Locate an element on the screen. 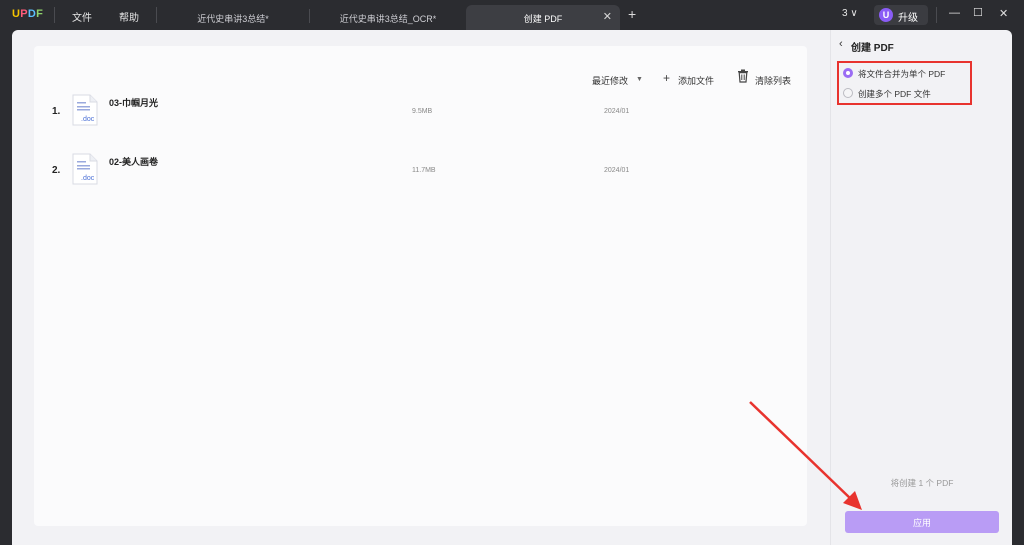 Image resolution: width=1024 pixels, height=545 pixels. trash-icon is located at coordinates (743, 76).